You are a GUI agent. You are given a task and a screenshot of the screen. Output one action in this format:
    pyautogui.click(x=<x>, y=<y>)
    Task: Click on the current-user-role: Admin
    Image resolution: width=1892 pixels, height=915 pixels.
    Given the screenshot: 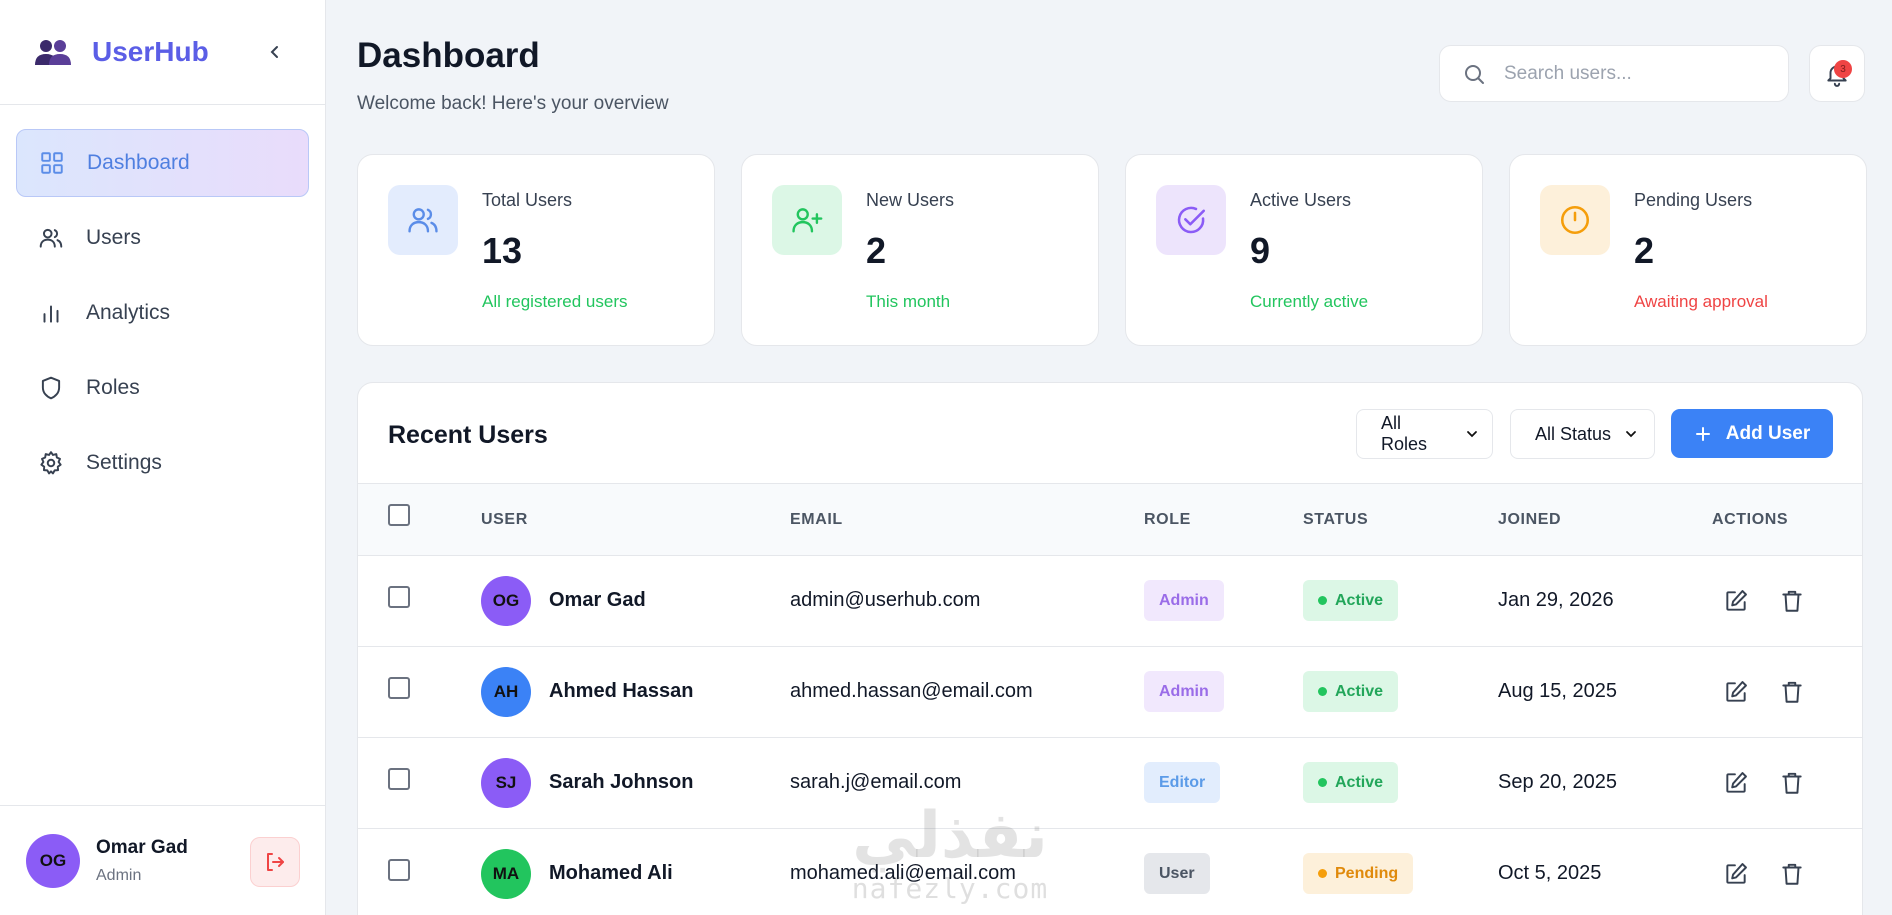 What is the action you would take?
    pyautogui.click(x=119, y=875)
    